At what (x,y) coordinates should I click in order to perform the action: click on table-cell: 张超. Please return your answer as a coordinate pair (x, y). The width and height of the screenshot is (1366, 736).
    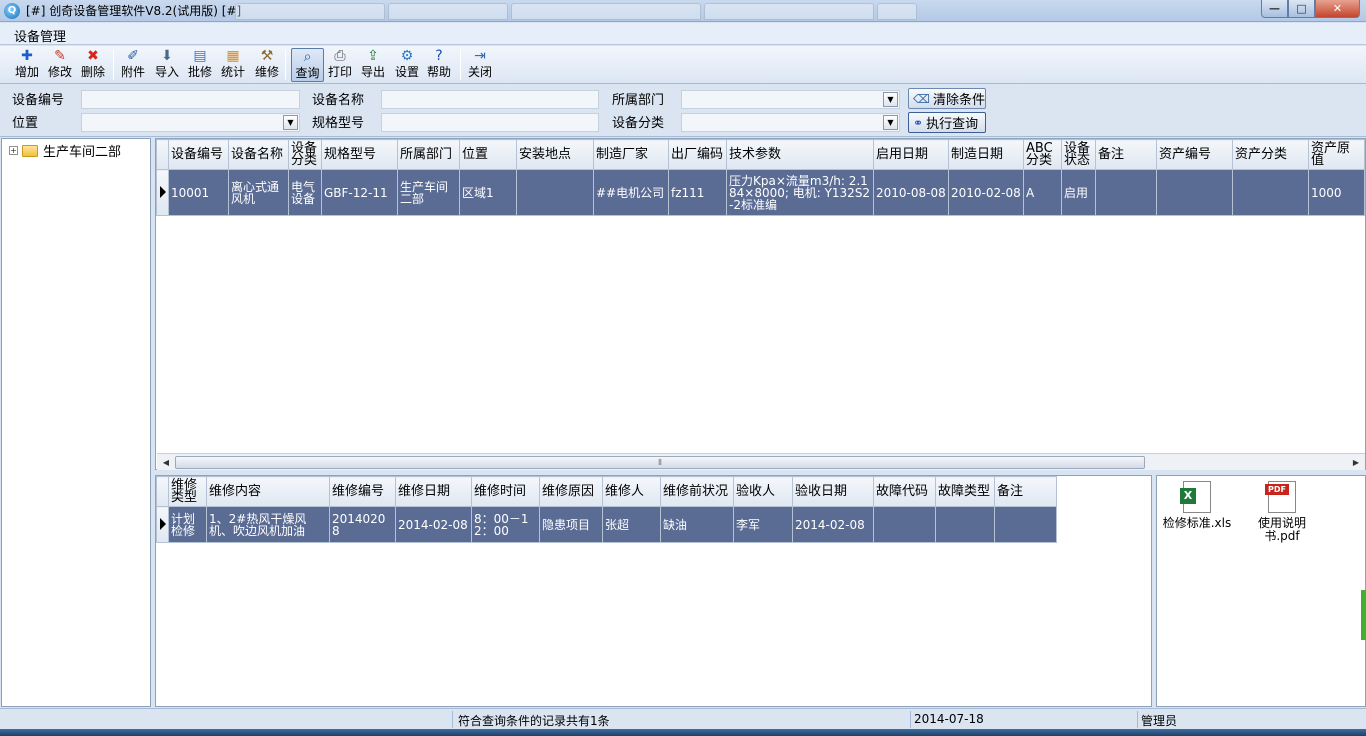
    Looking at the image, I should click on (631, 524).